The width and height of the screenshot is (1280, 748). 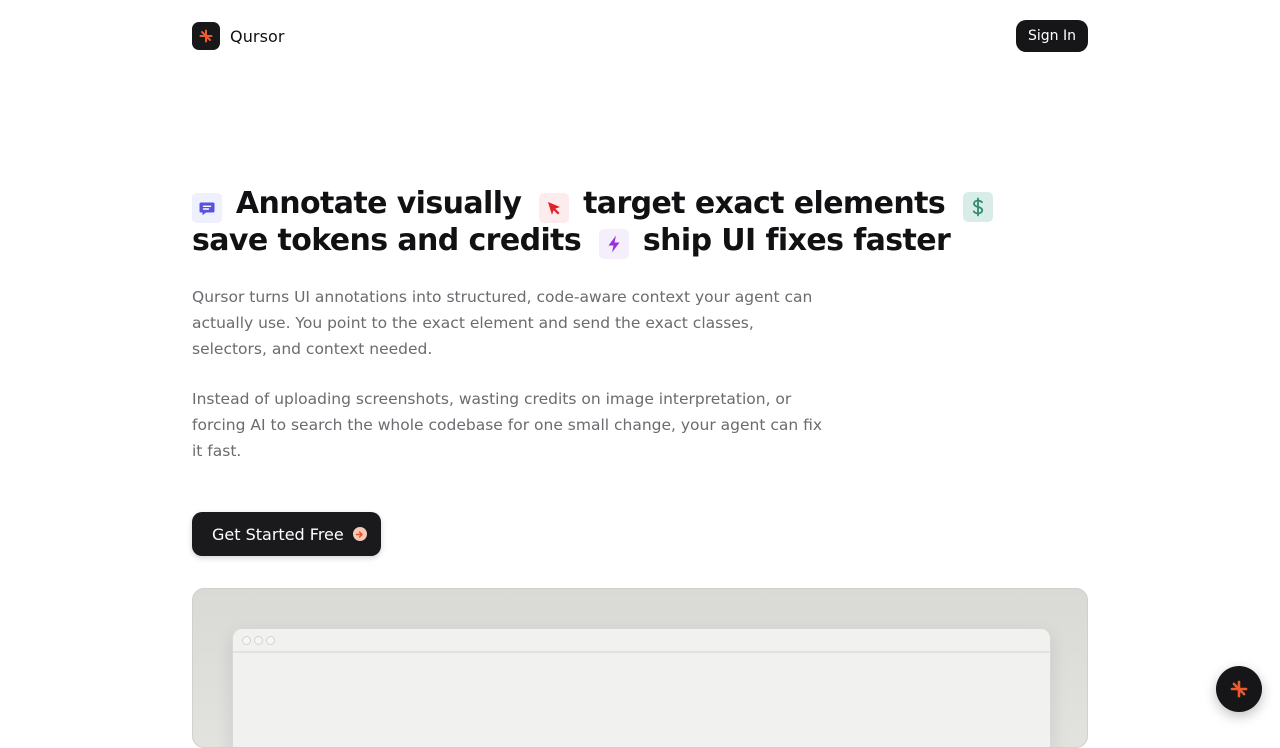 What do you see at coordinates (207, 208) in the screenshot?
I see `chat-bubble-icon` at bounding box center [207, 208].